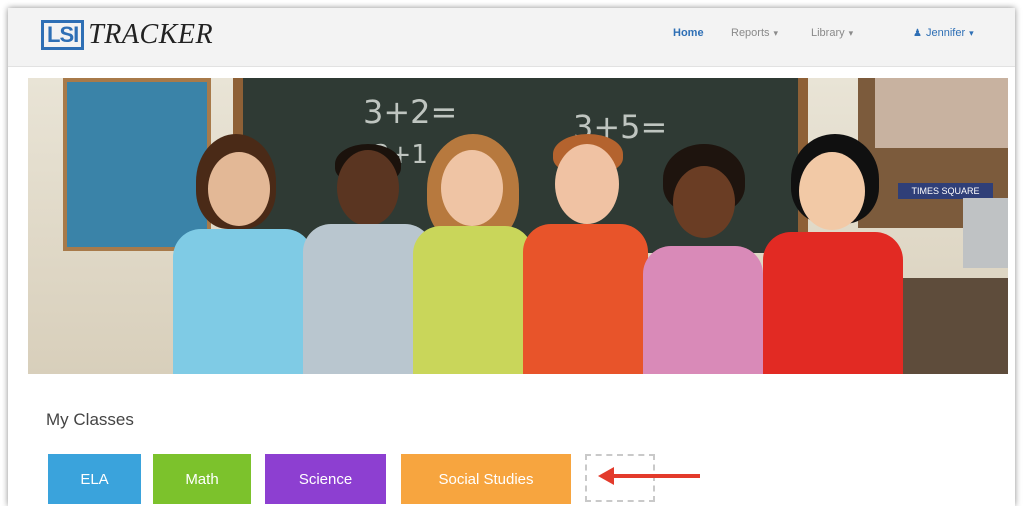  I want to click on nav-home-label: Home, so click(688, 33).